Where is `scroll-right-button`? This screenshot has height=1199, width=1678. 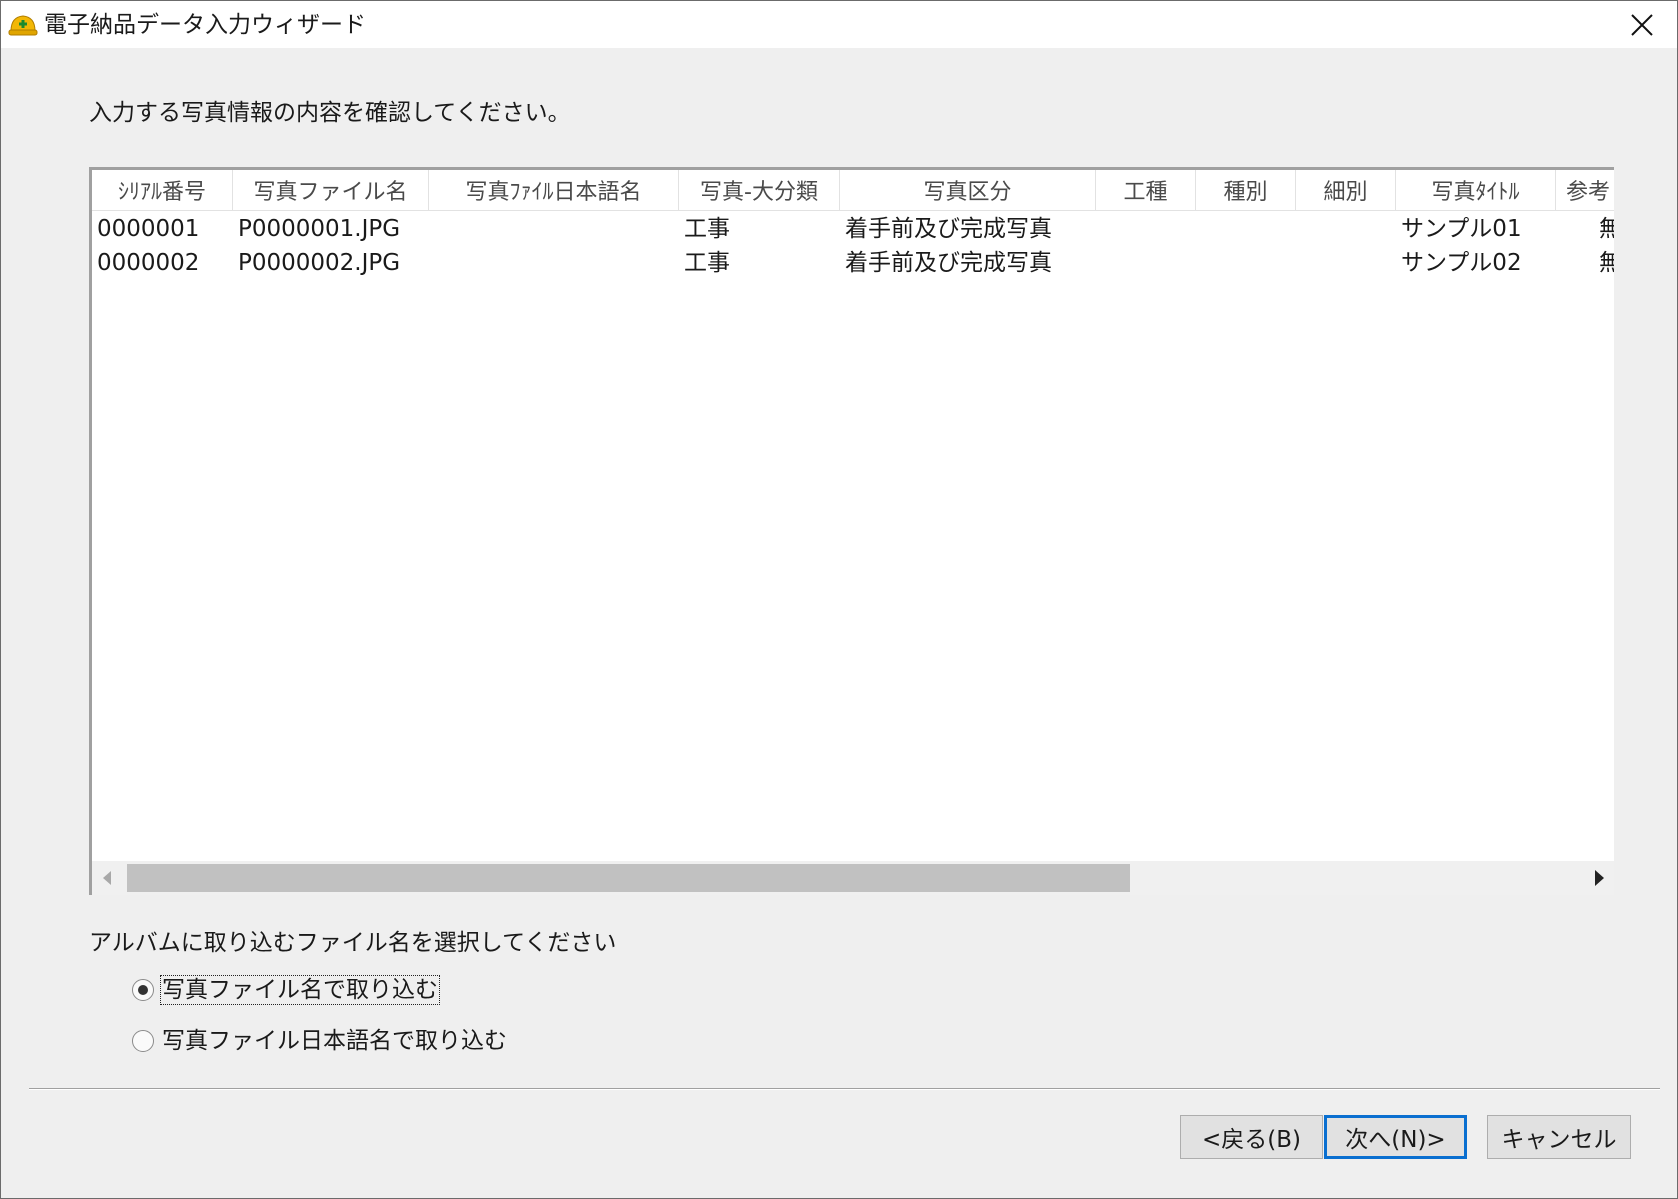
scroll-right-button is located at coordinates (1599, 878).